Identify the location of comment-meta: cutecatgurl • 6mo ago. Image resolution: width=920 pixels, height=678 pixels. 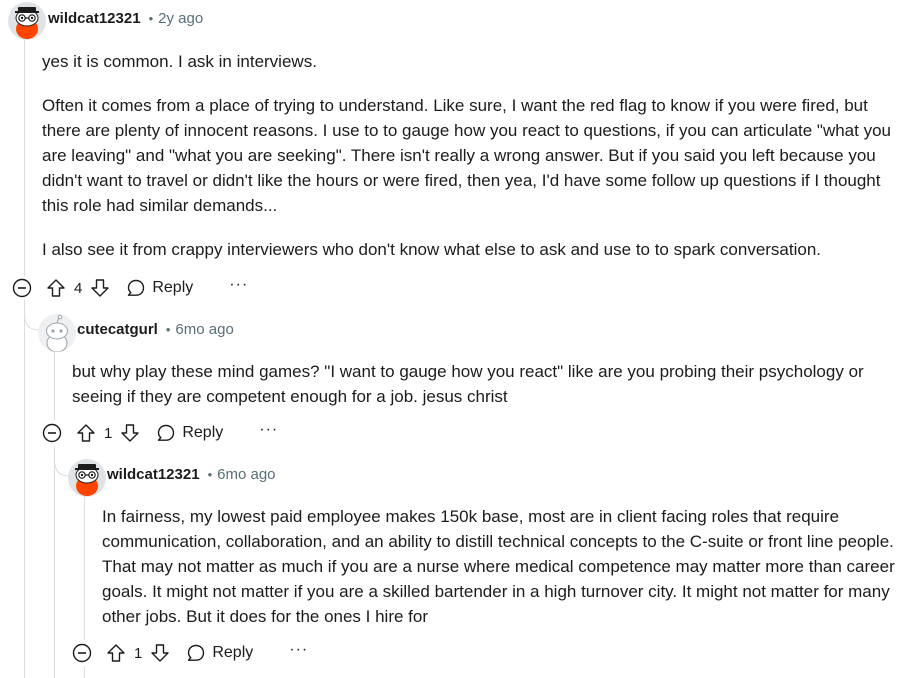
(155, 329).